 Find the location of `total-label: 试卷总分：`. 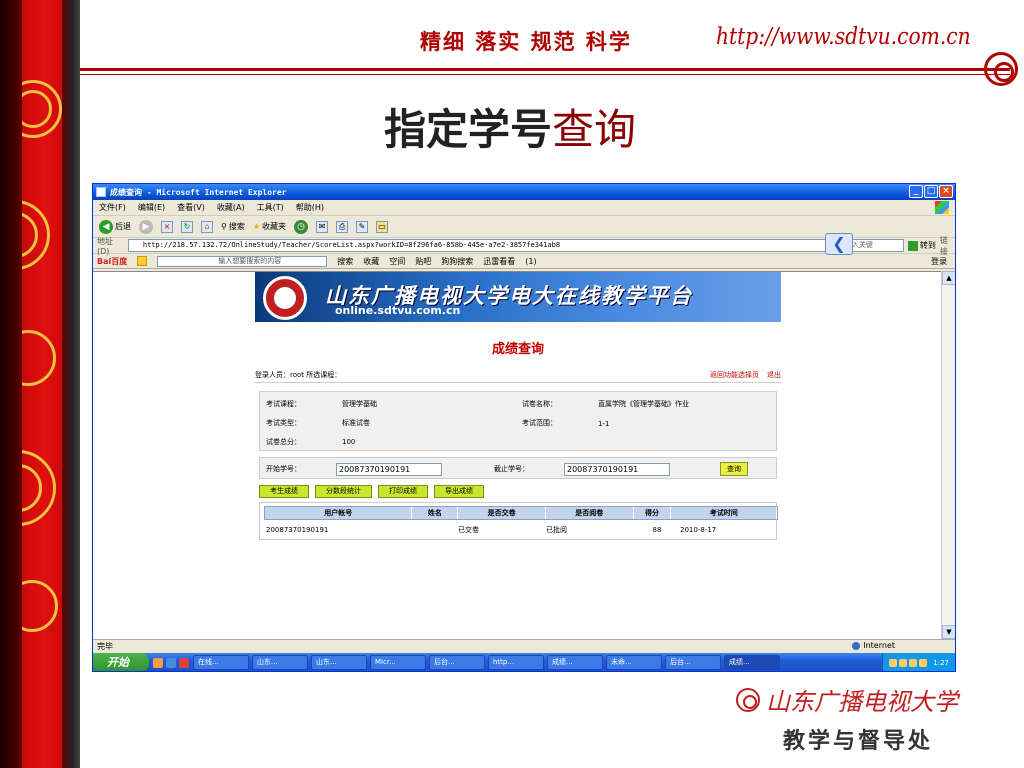

total-label: 试卷总分： is located at coordinates (283, 442).